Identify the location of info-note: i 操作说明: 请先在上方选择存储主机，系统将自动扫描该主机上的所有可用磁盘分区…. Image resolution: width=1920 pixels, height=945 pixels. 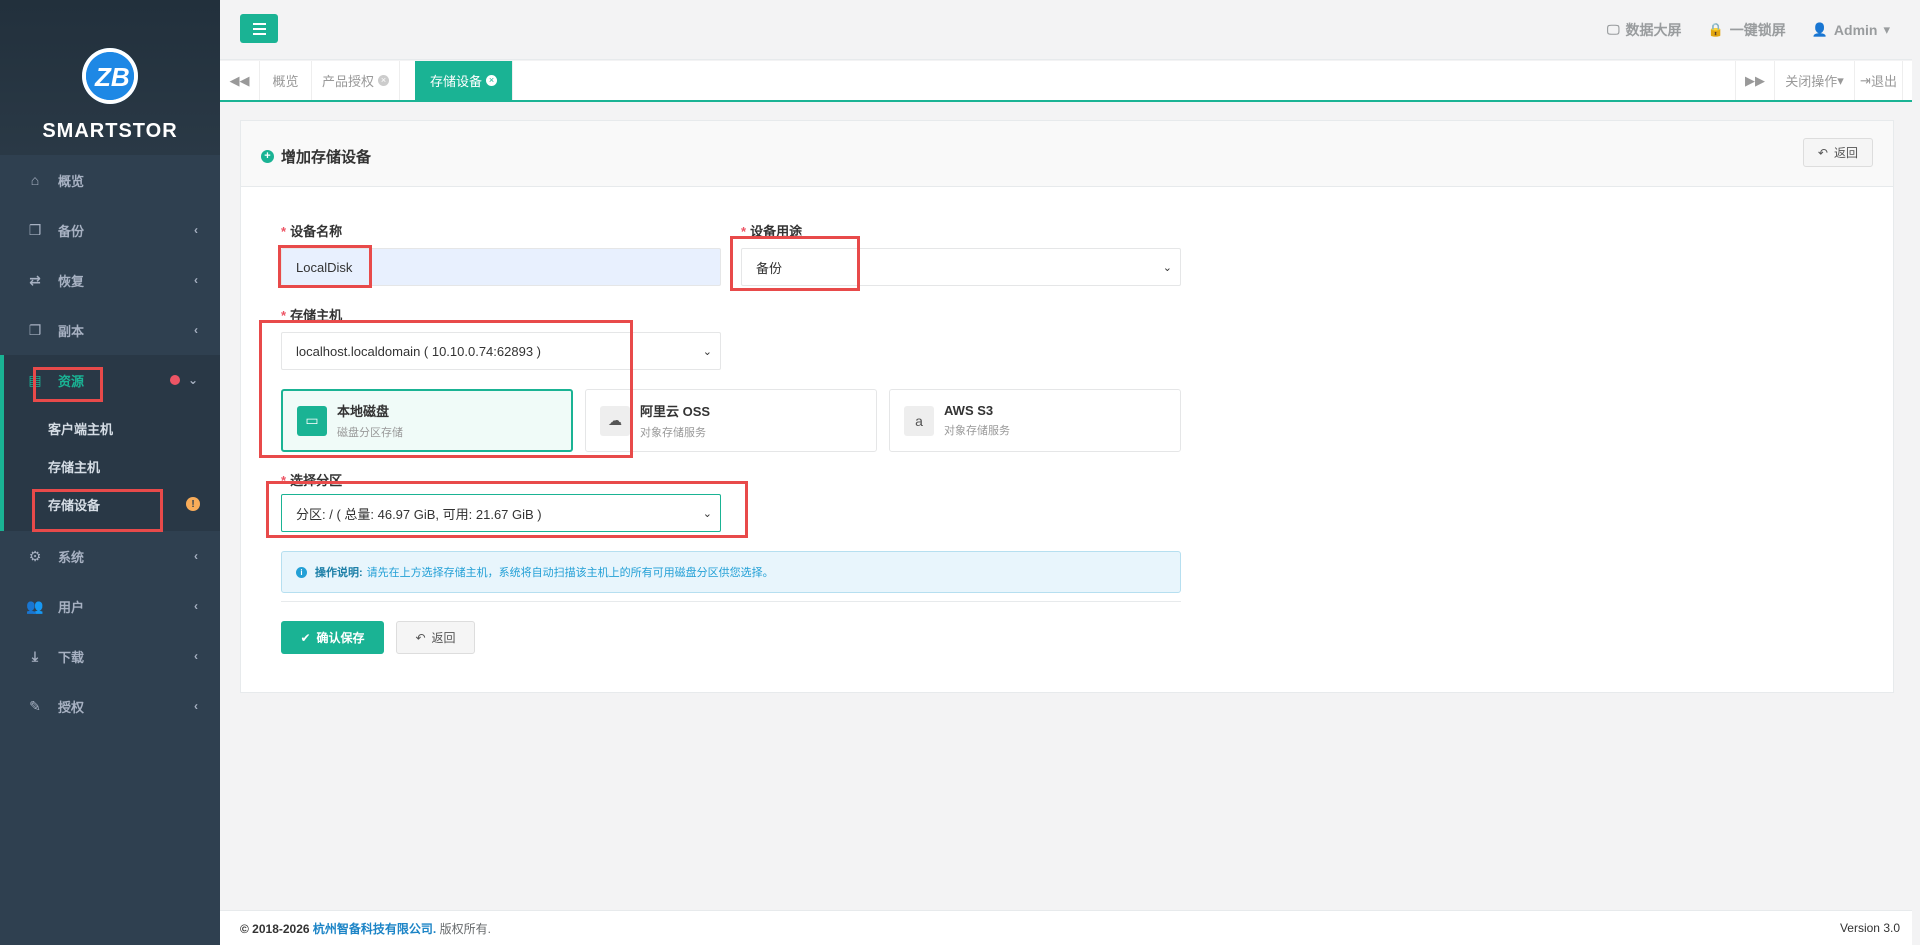
(731, 572).